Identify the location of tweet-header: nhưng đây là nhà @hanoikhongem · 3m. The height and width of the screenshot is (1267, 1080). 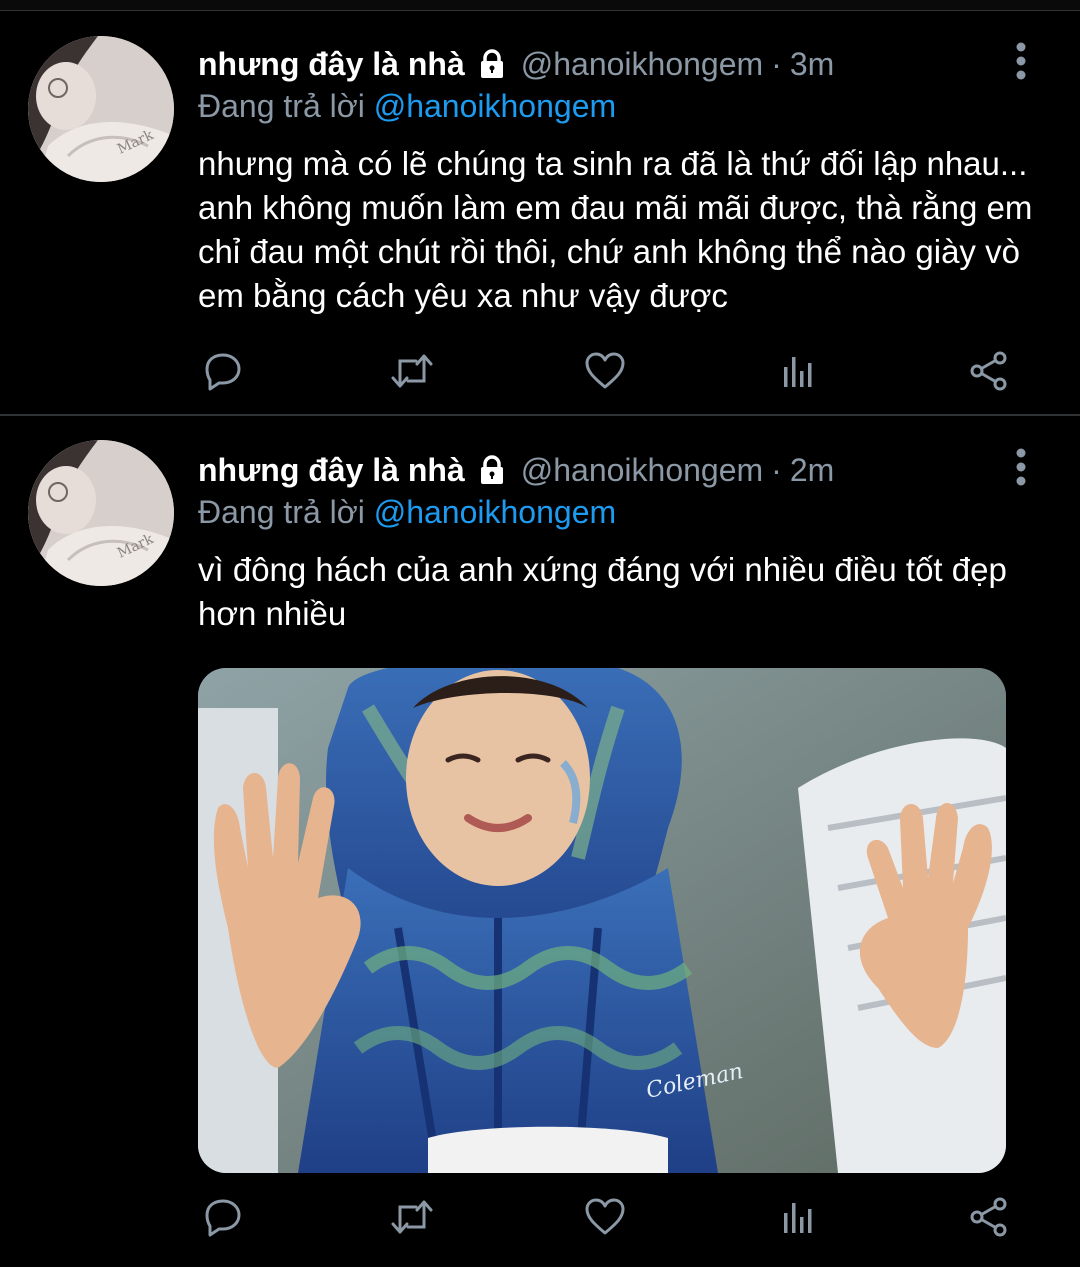
(516, 64).